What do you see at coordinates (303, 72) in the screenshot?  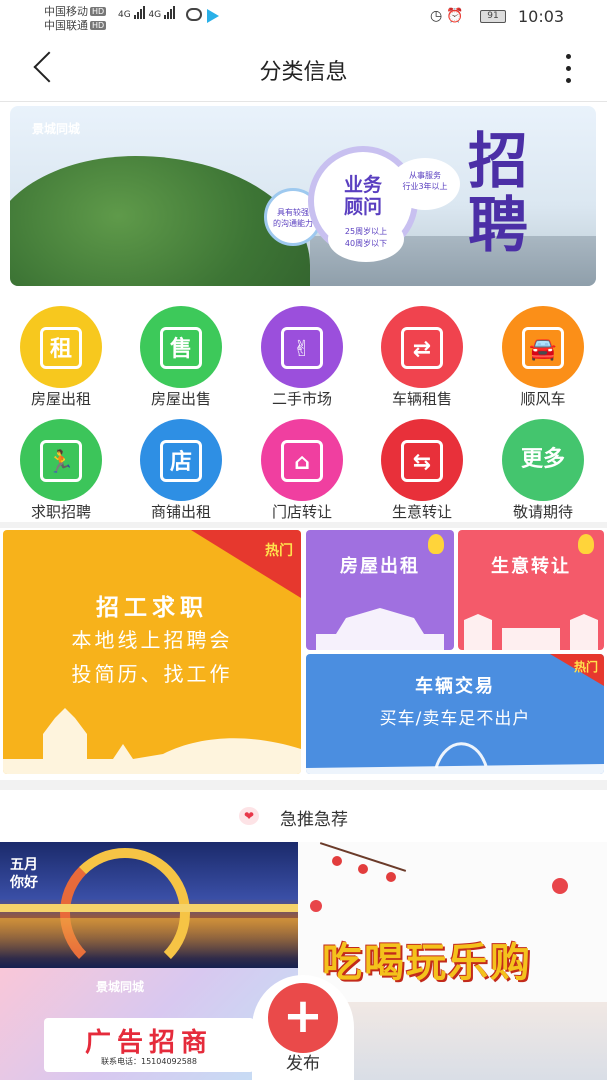 I see `page-title: 分类信息` at bounding box center [303, 72].